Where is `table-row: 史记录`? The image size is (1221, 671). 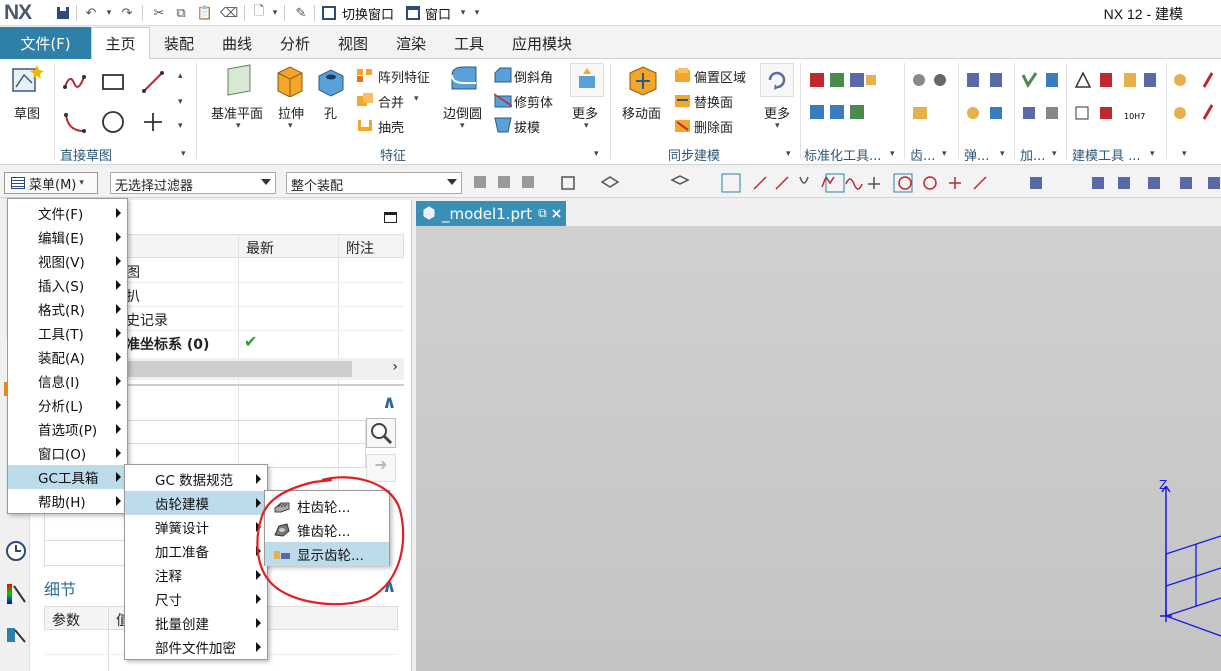 table-row: 史记录 is located at coordinates (147, 320).